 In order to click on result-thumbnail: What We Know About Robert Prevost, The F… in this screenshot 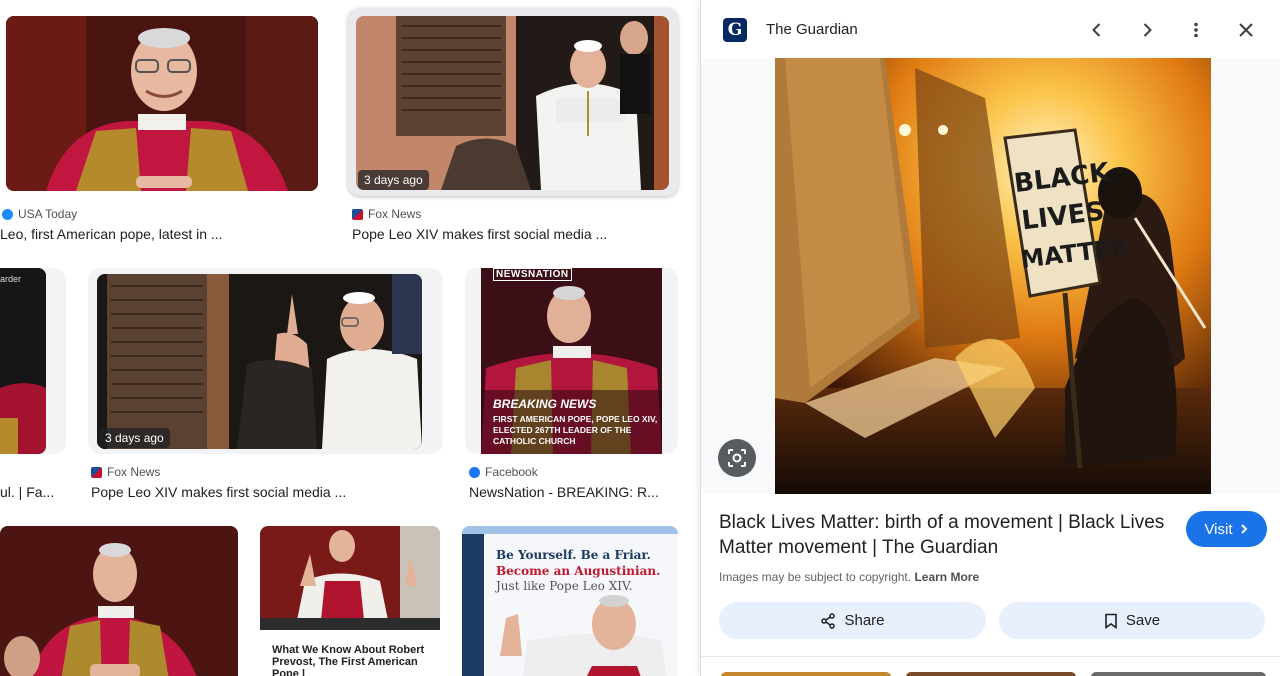, I will do `click(350, 601)`.